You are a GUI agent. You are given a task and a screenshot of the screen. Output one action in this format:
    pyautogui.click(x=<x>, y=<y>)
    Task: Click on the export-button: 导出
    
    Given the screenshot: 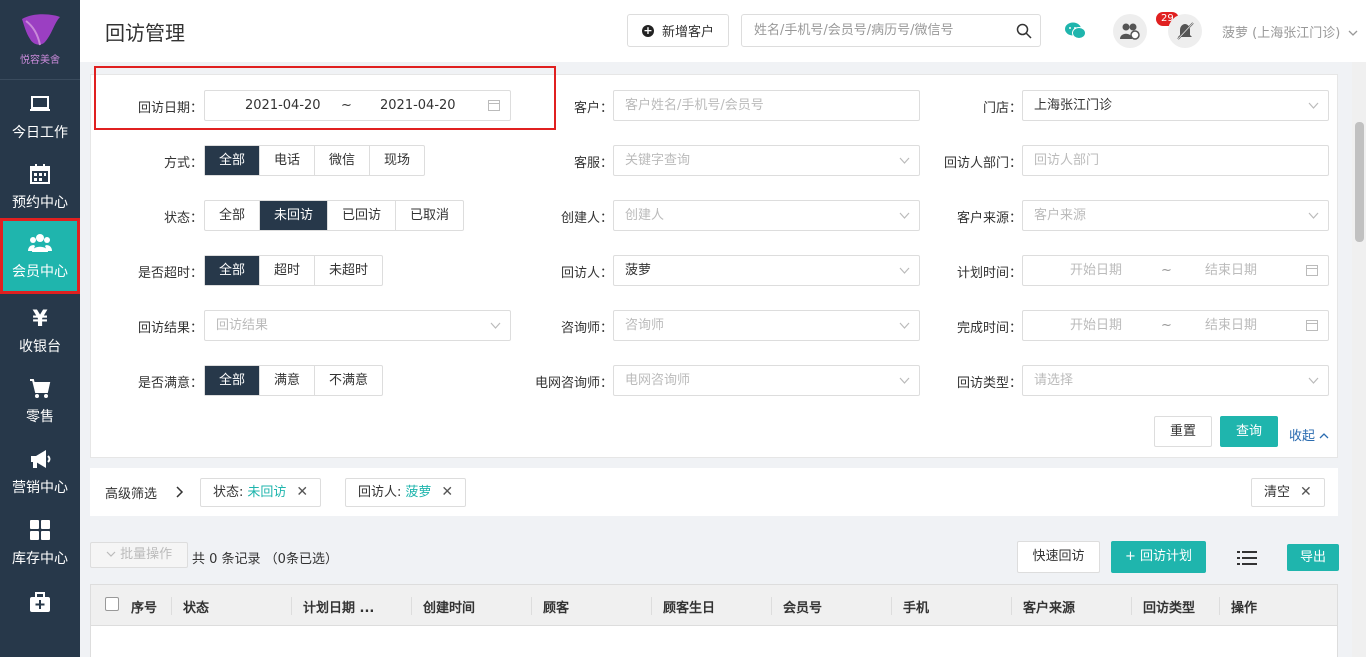 What is the action you would take?
    pyautogui.click(x=1313, y=557)
    